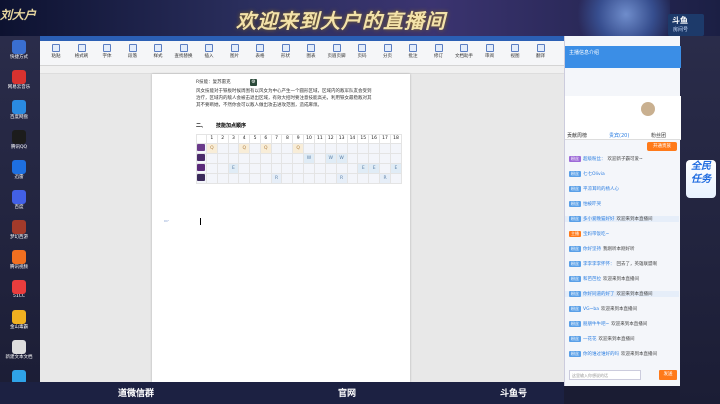 Image resolution: width=720 pixels, height=404 pixels. What do you see at coordinates (601, 354) in the screenshot?
I see `chat-nickname: 你的谁过谁好的吗` at bounding box center [601, 354].